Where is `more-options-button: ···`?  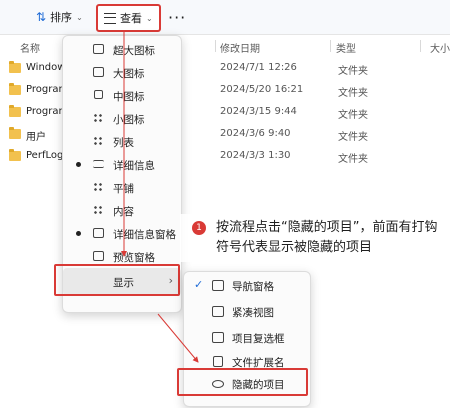 more-options-button: ··· is located at coordinates (177, 17).